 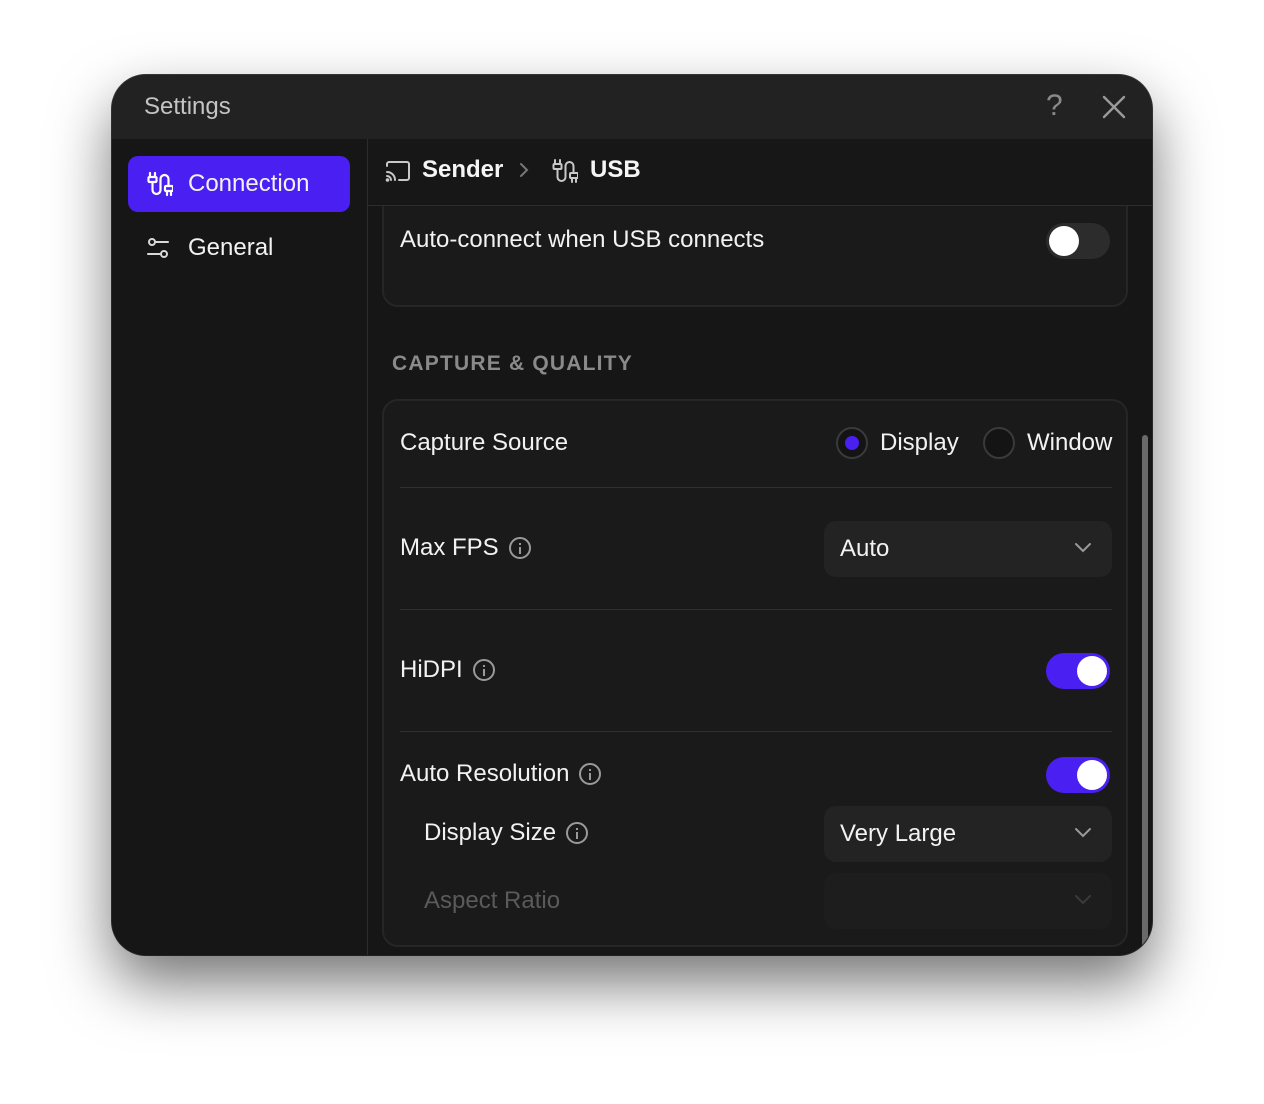 What do you see at coordinates (615, 169) in the screenshot?
I see `breadcrumb-item-usb: USB` at bounding box center [615, 169].